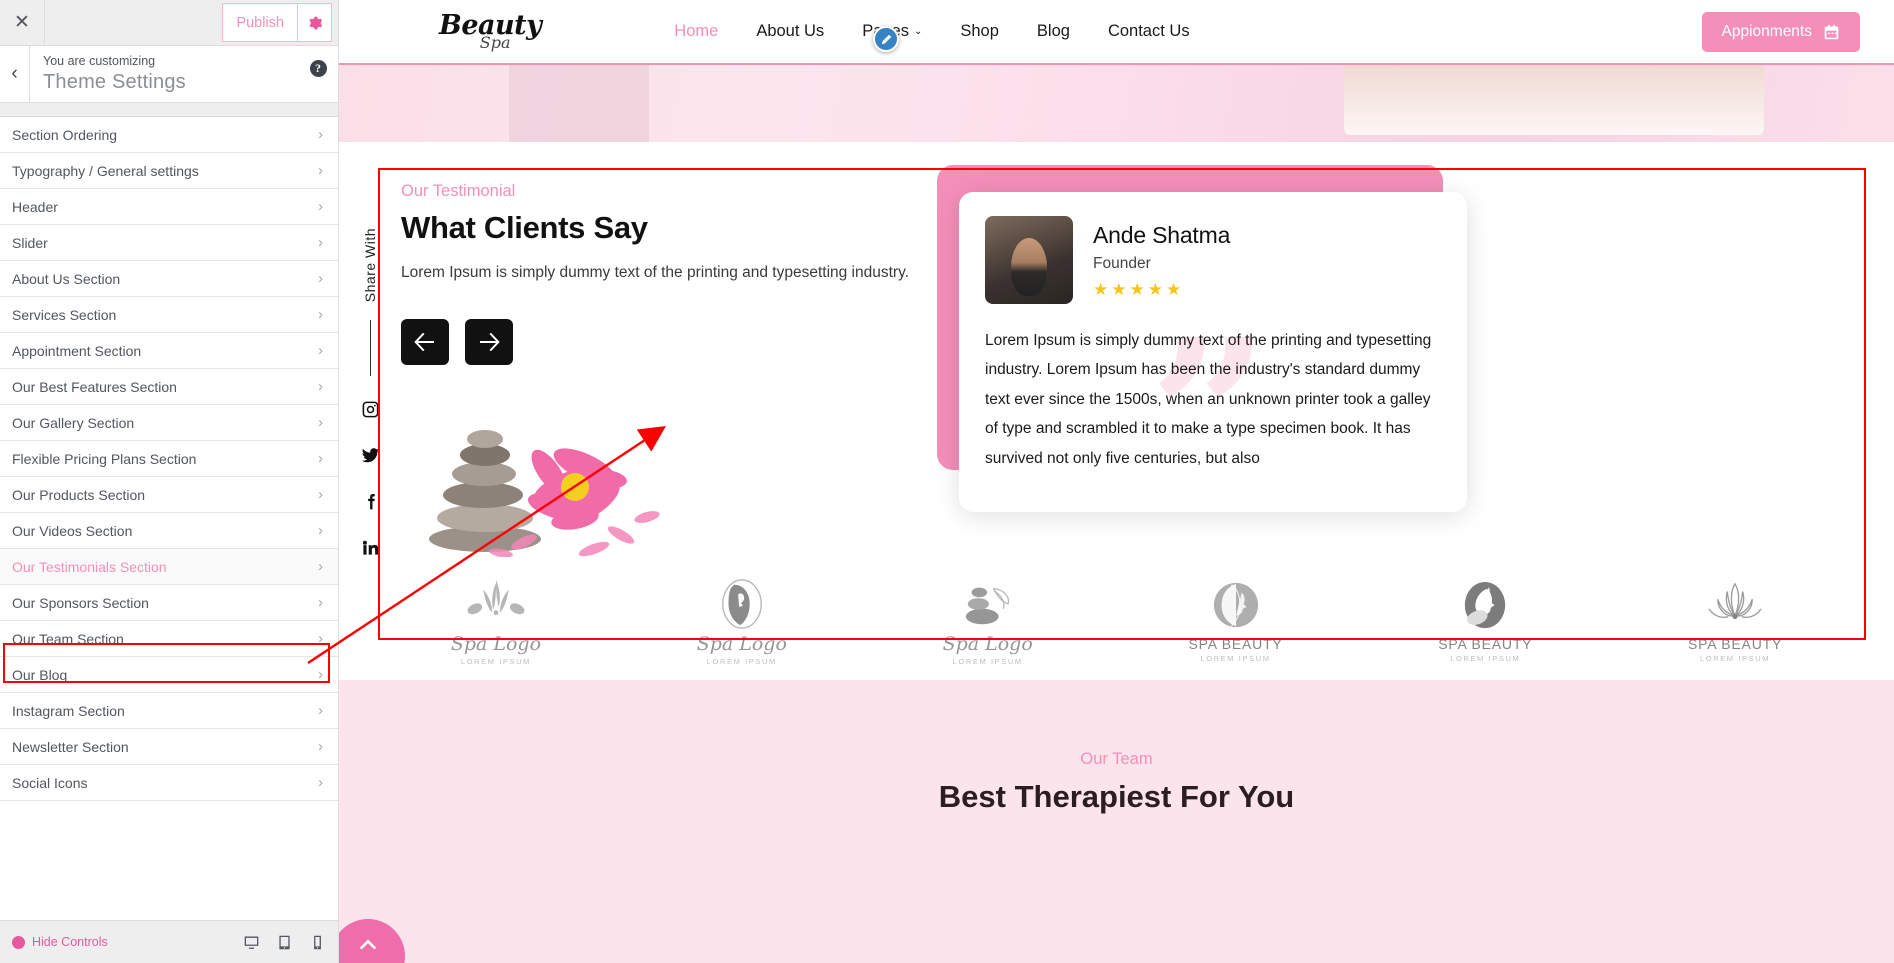 Image resolution: width=1894 pixels, height=963 pixels. Describe the element at coordinates (169, 711) in the screenshot. I see `customizer-item-instagram-section: Instagram Section ›` at that location.